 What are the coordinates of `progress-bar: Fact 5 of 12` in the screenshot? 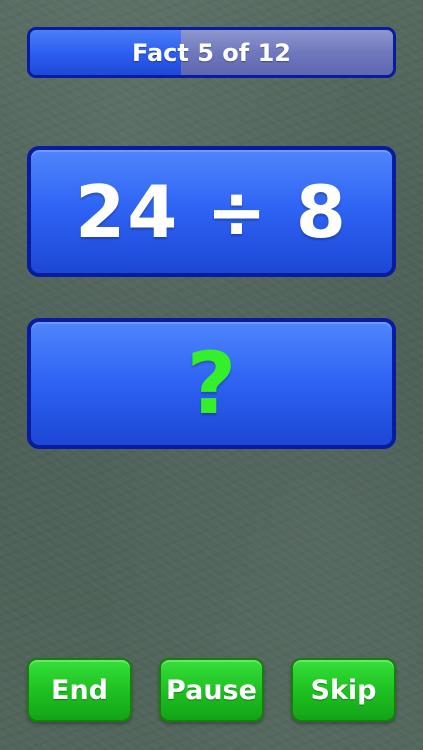 It's located at (211, 52).